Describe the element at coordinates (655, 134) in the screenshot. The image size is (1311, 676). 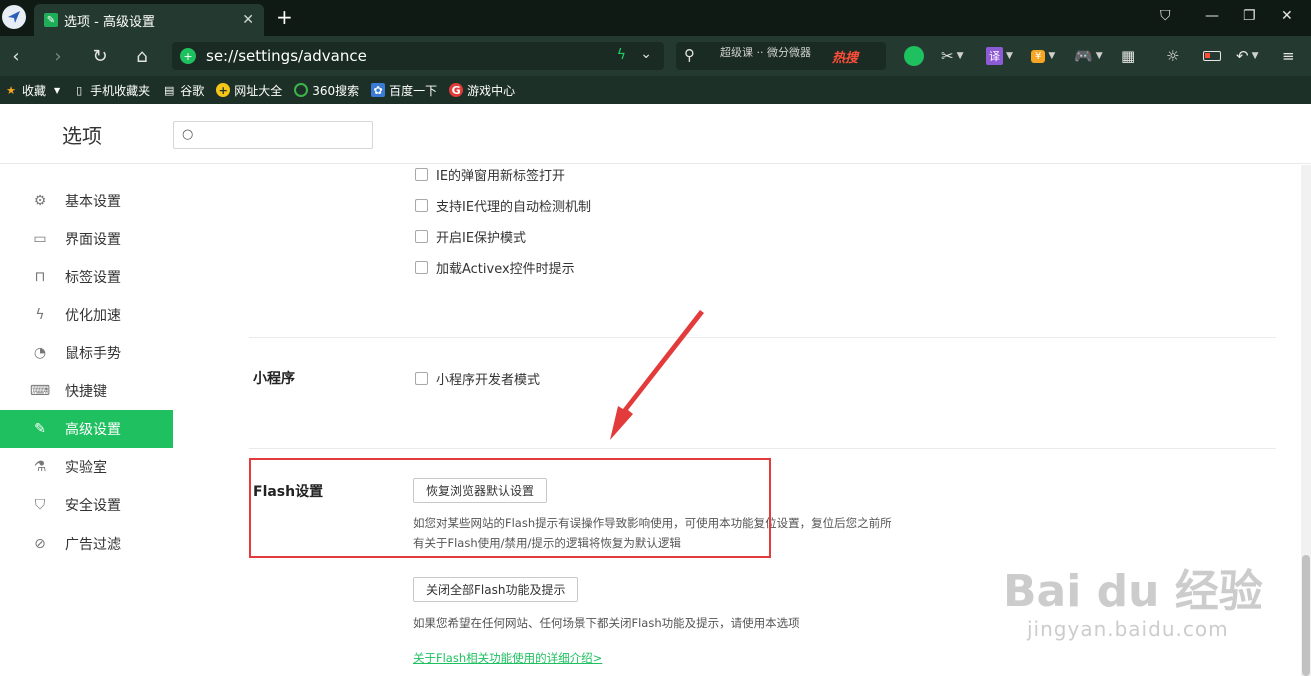
I see `settings-header: 选项 ○` at that location.